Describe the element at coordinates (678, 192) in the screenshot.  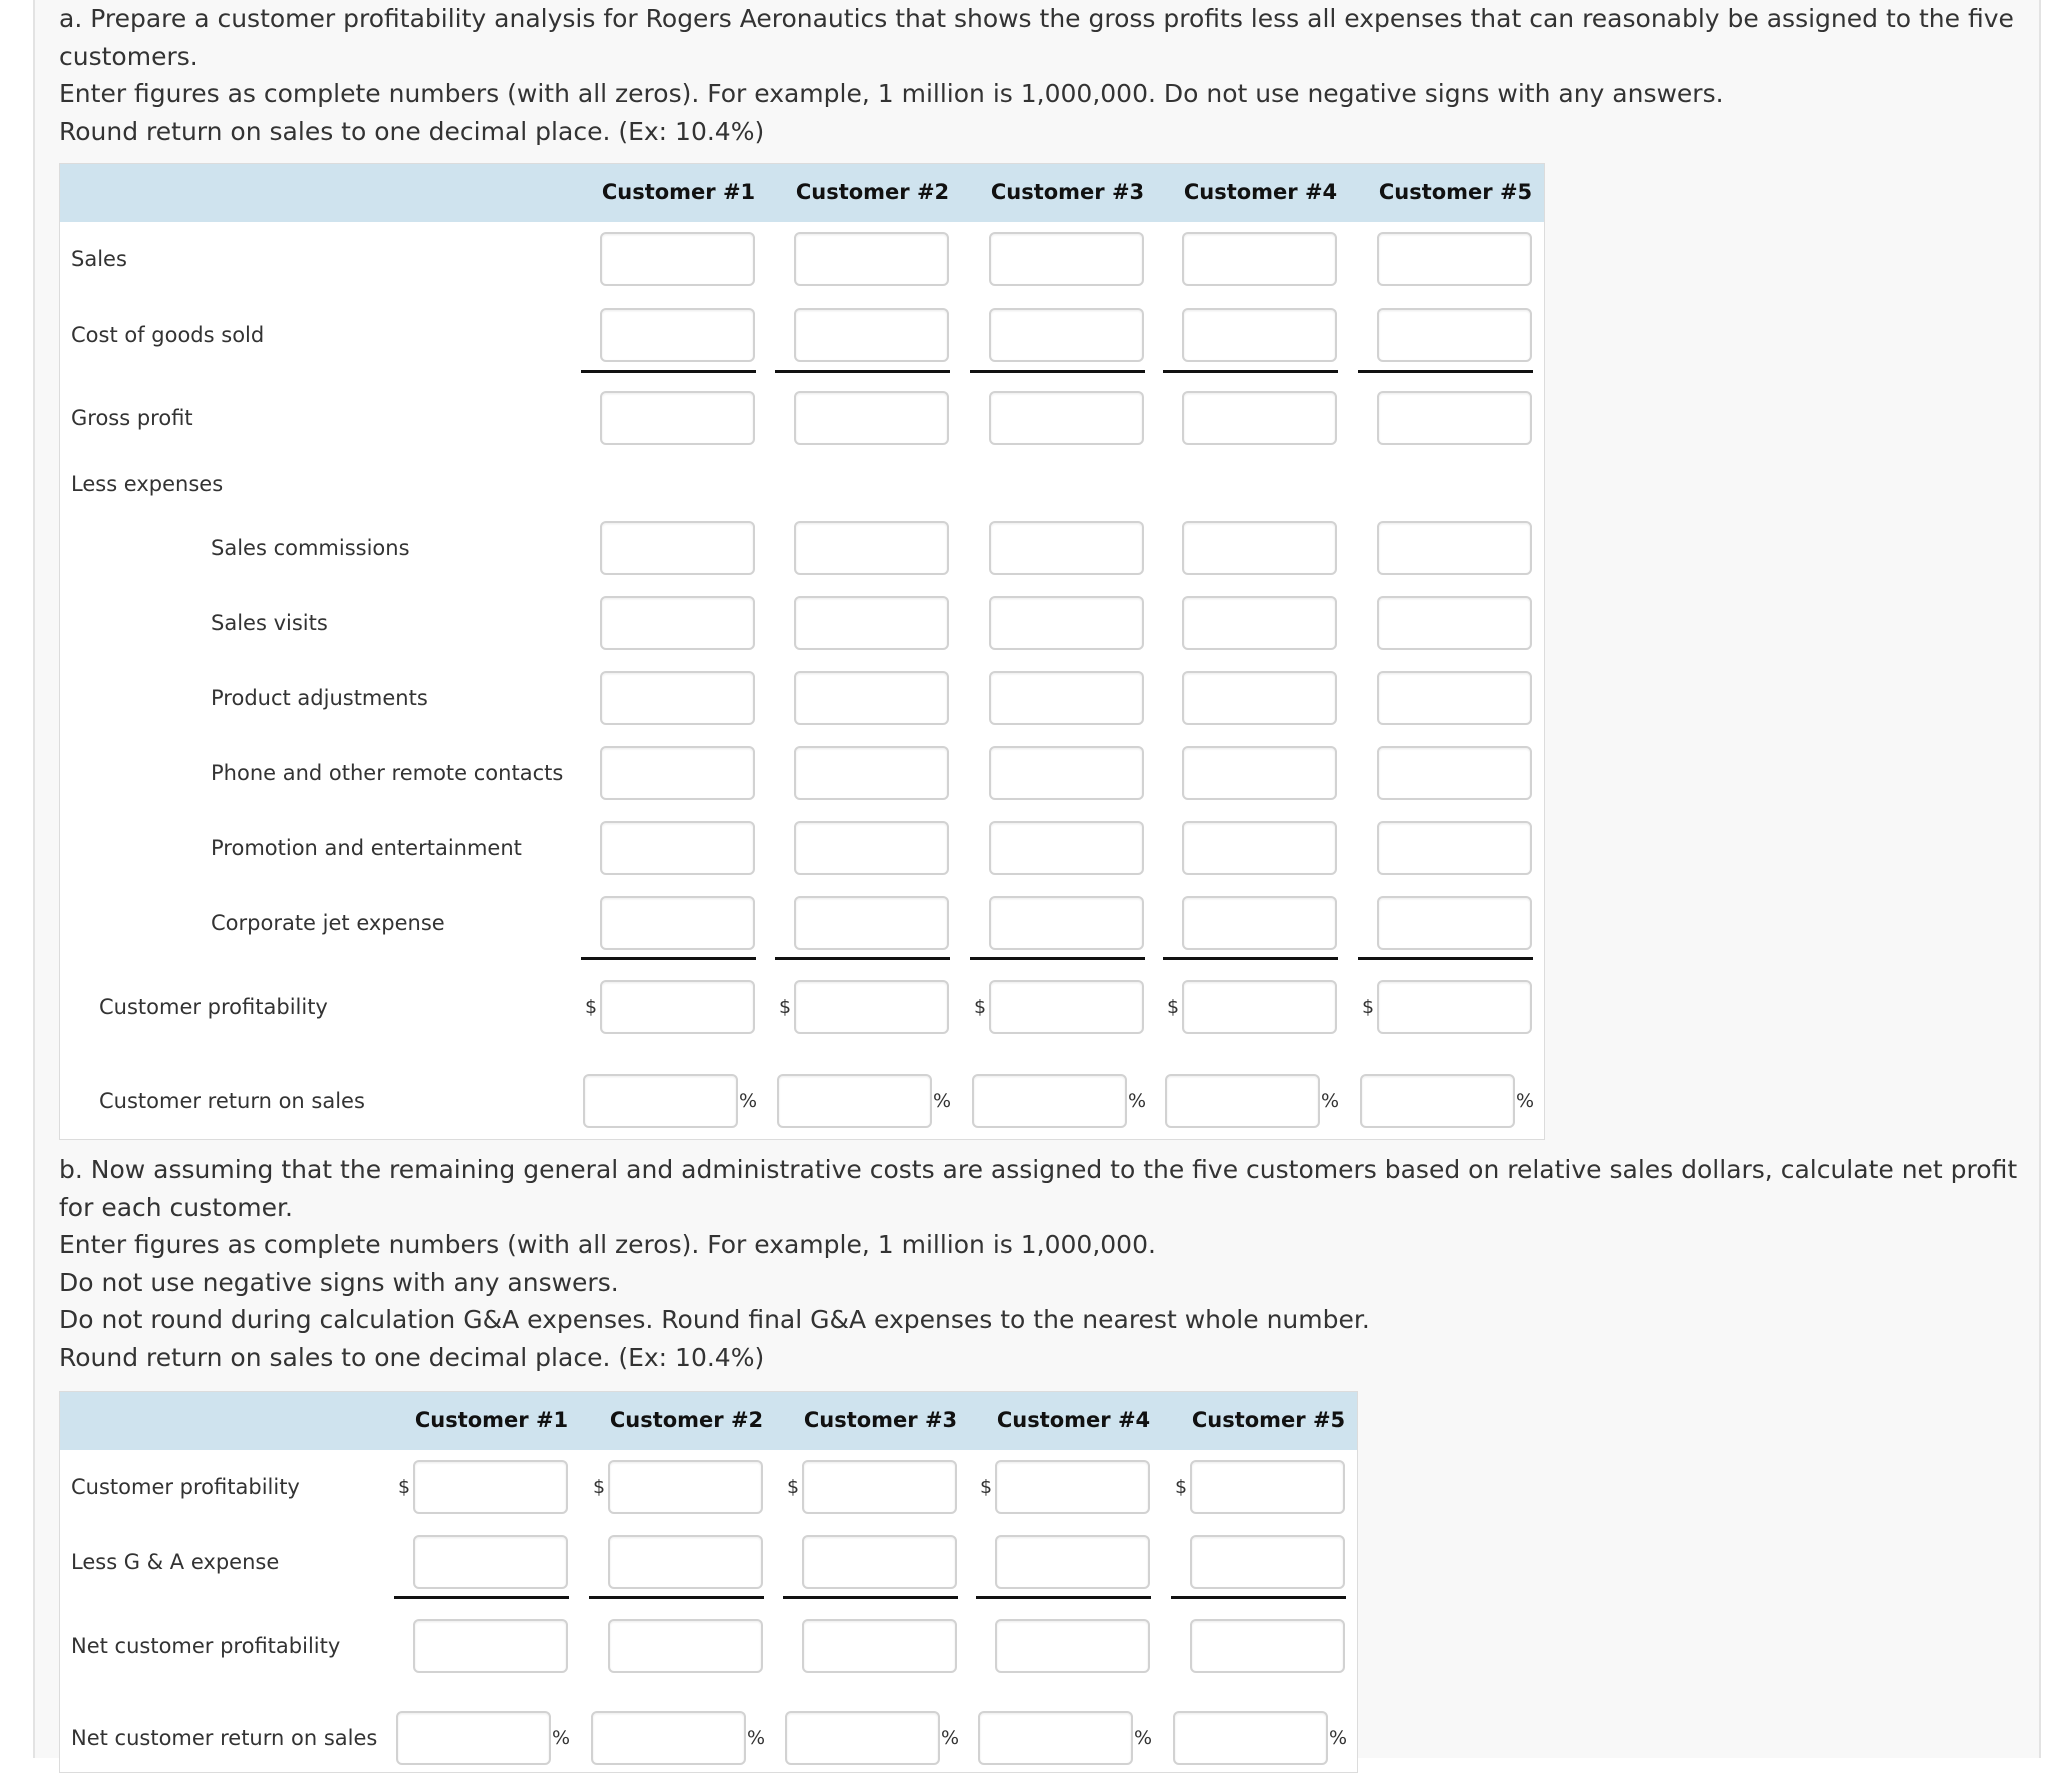
I see `column-header-customer-1: Customer #1` at that location.